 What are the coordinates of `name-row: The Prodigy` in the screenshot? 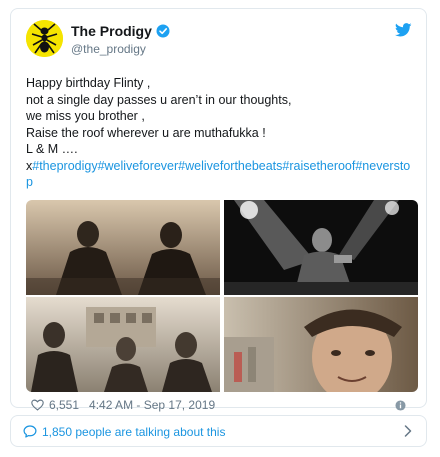 It's located at (120, 31).